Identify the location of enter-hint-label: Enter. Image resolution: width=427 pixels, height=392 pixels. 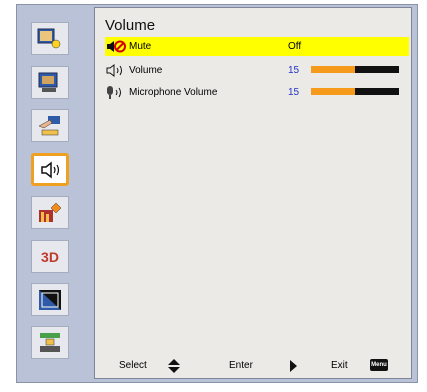
(241, 365).